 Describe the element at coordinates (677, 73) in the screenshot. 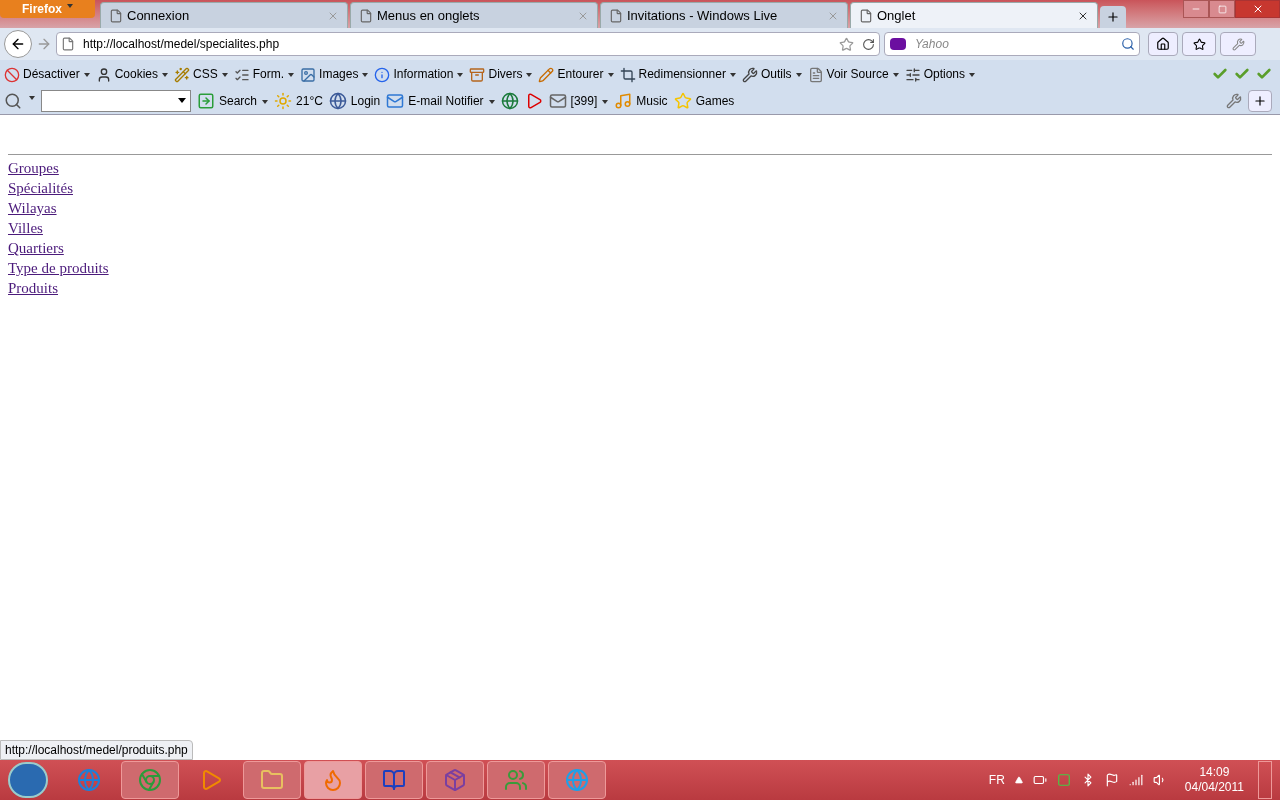

I see `toolbar-menu-button: Redimensionner` at that location.